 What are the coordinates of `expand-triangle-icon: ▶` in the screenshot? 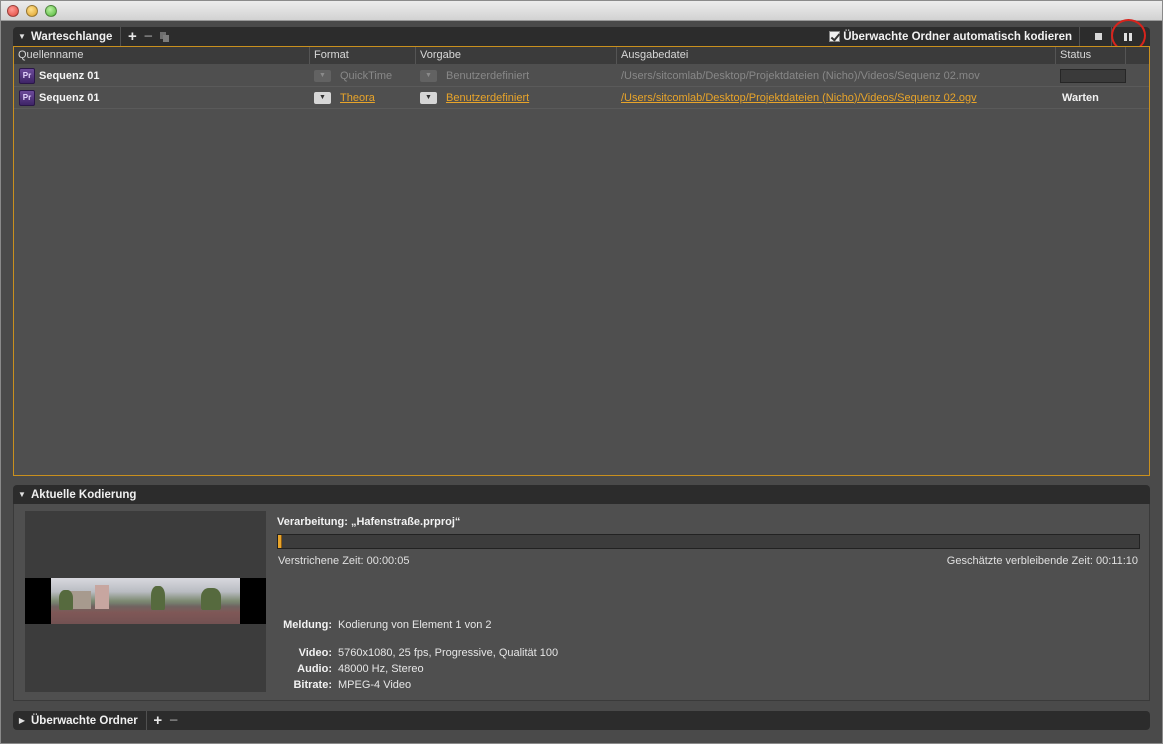 It's located at (22, 720).